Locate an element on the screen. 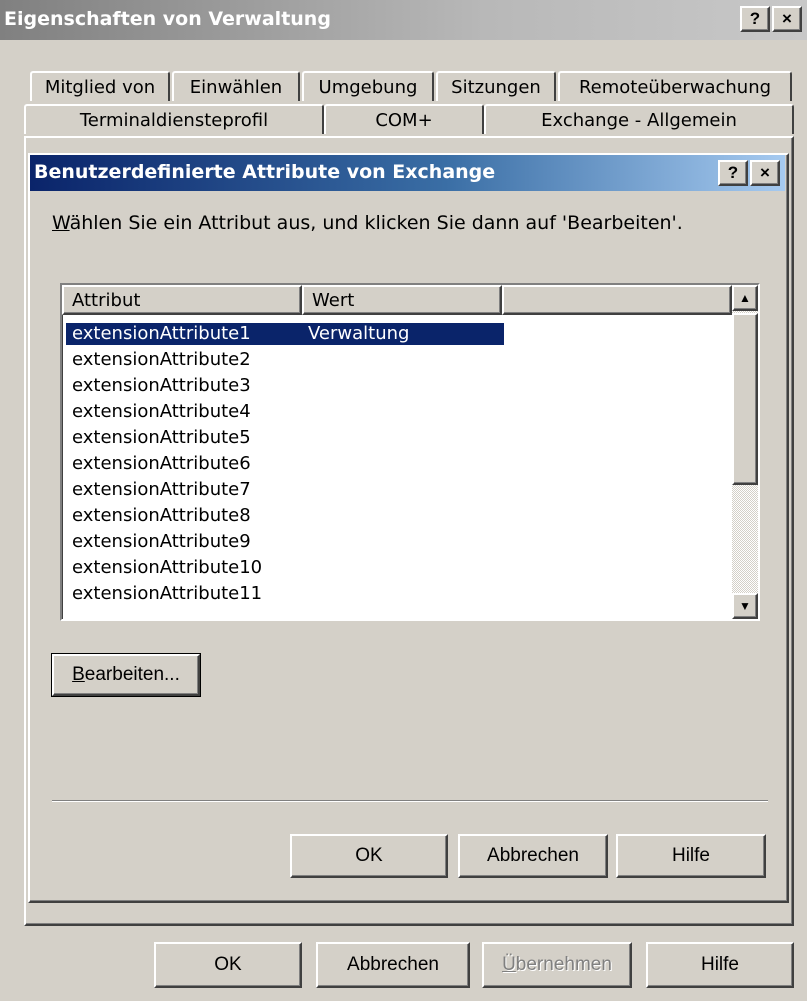 The image size is (807, 1001). tab-remoteueberwachung: Remoteüberwachung is located at coordinates (675, 86).